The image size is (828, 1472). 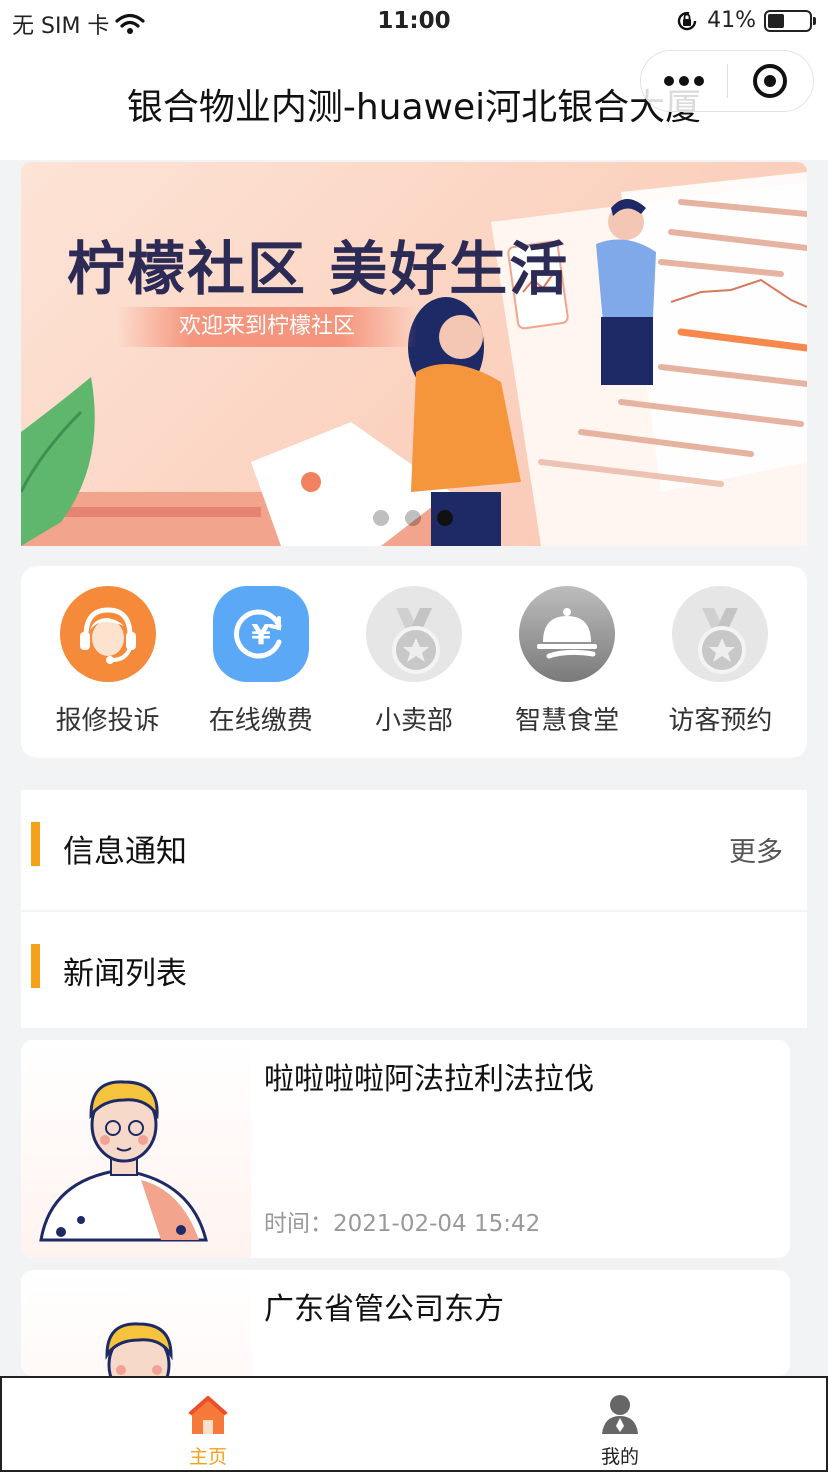 I want to click on quick-menu-label: 在线缴费, so click(x=260, y=721).